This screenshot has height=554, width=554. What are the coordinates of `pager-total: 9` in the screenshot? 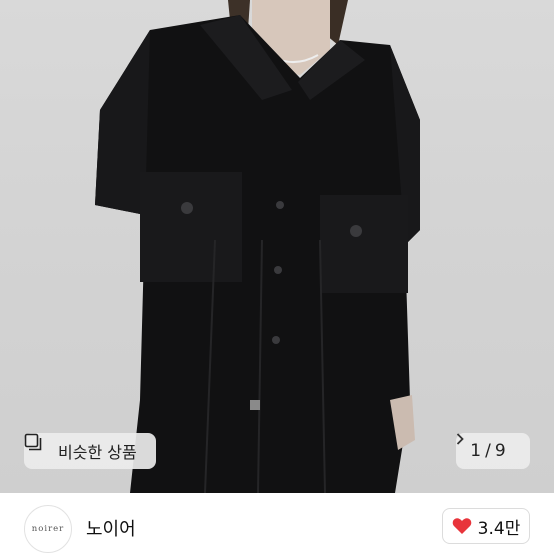 It's located at (500, 451).